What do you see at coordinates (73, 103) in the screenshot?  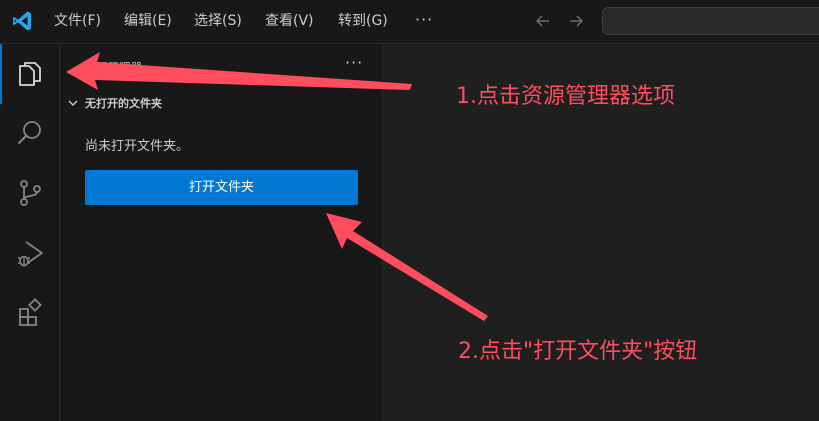 I see `chevron-down-icon` at bounding box center [73, 103].